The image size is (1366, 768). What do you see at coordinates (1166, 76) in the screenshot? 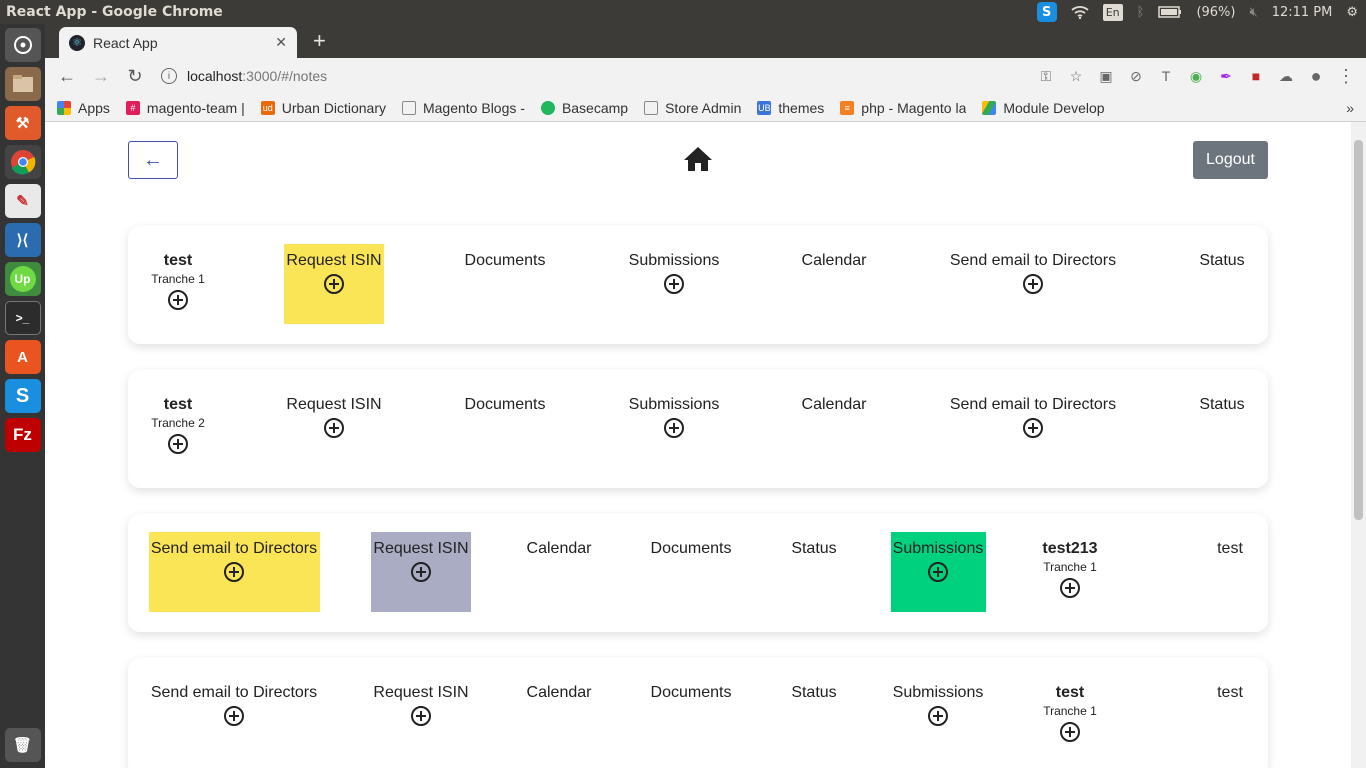
I see `text-extension-icon: T` at bounding box center [1166, 76].